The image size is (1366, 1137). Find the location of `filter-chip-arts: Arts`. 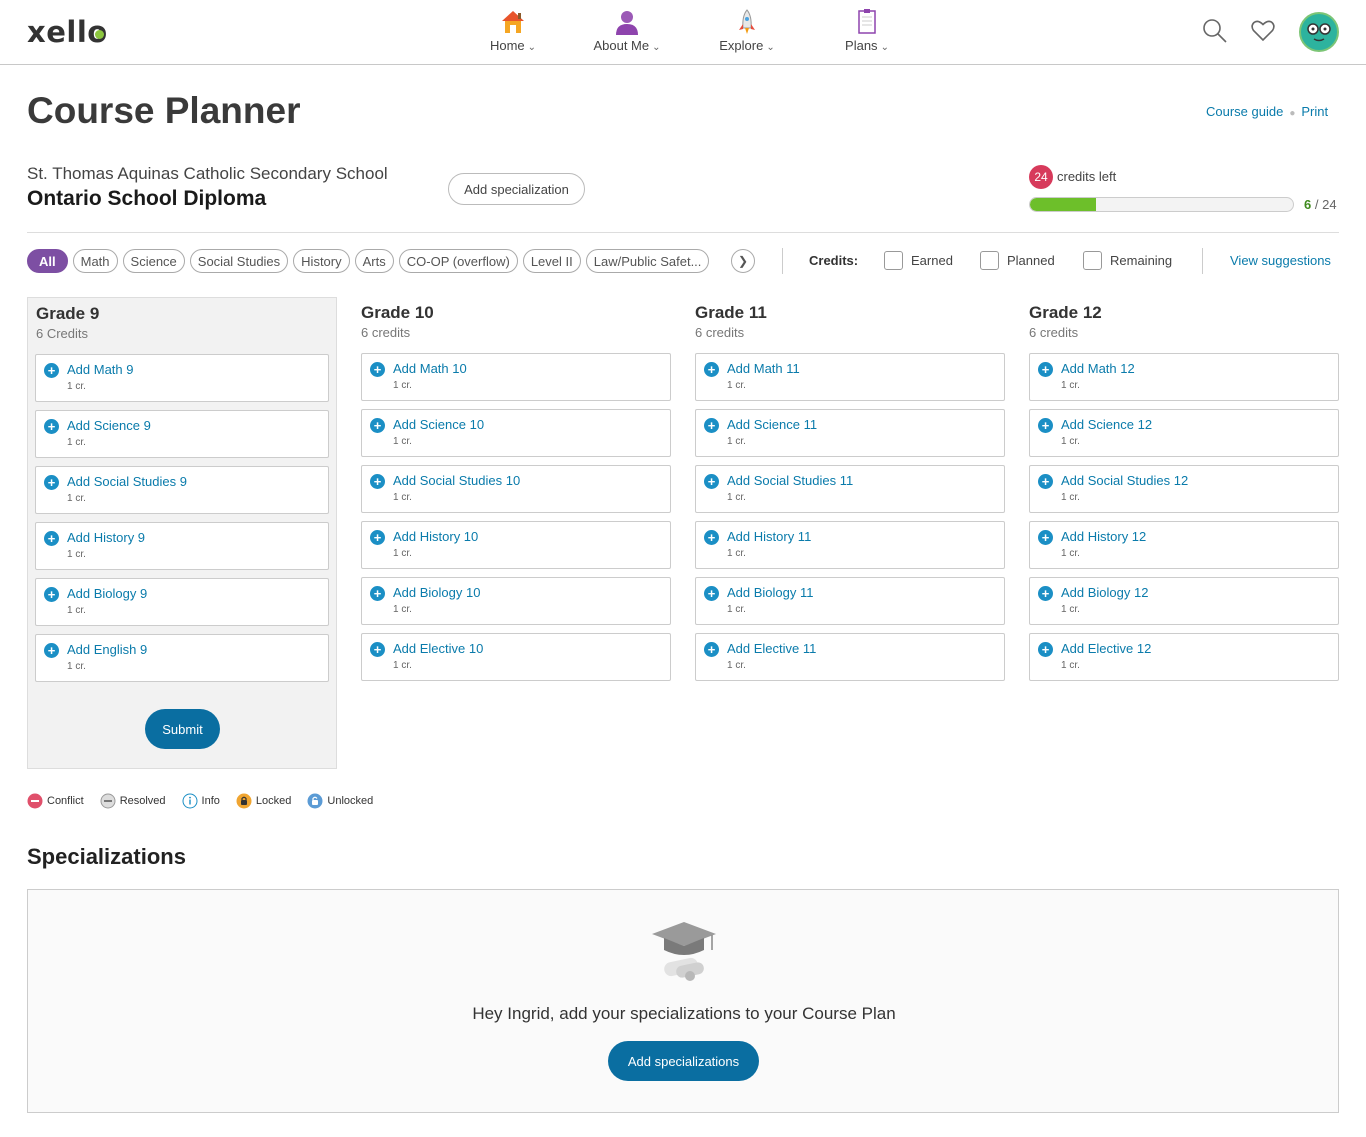

filter-chip-arts: Arts is located at coordinates (374, 261).